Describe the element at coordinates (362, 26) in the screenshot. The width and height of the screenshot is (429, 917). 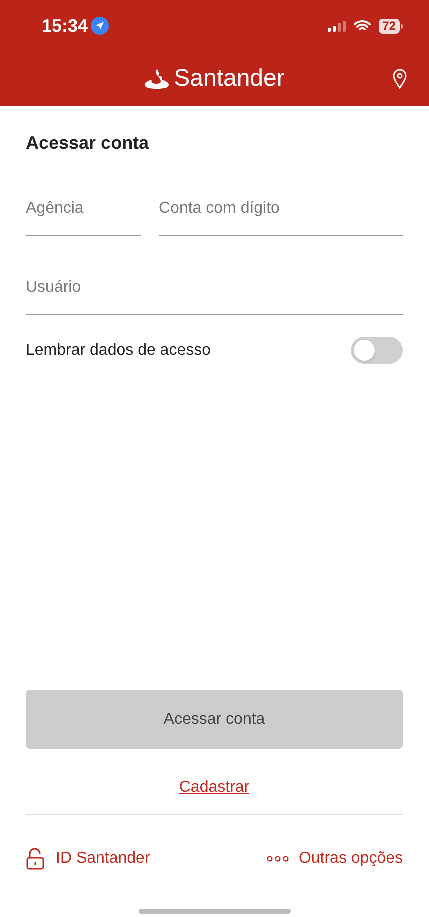
I see `wifi-icon` at that location.